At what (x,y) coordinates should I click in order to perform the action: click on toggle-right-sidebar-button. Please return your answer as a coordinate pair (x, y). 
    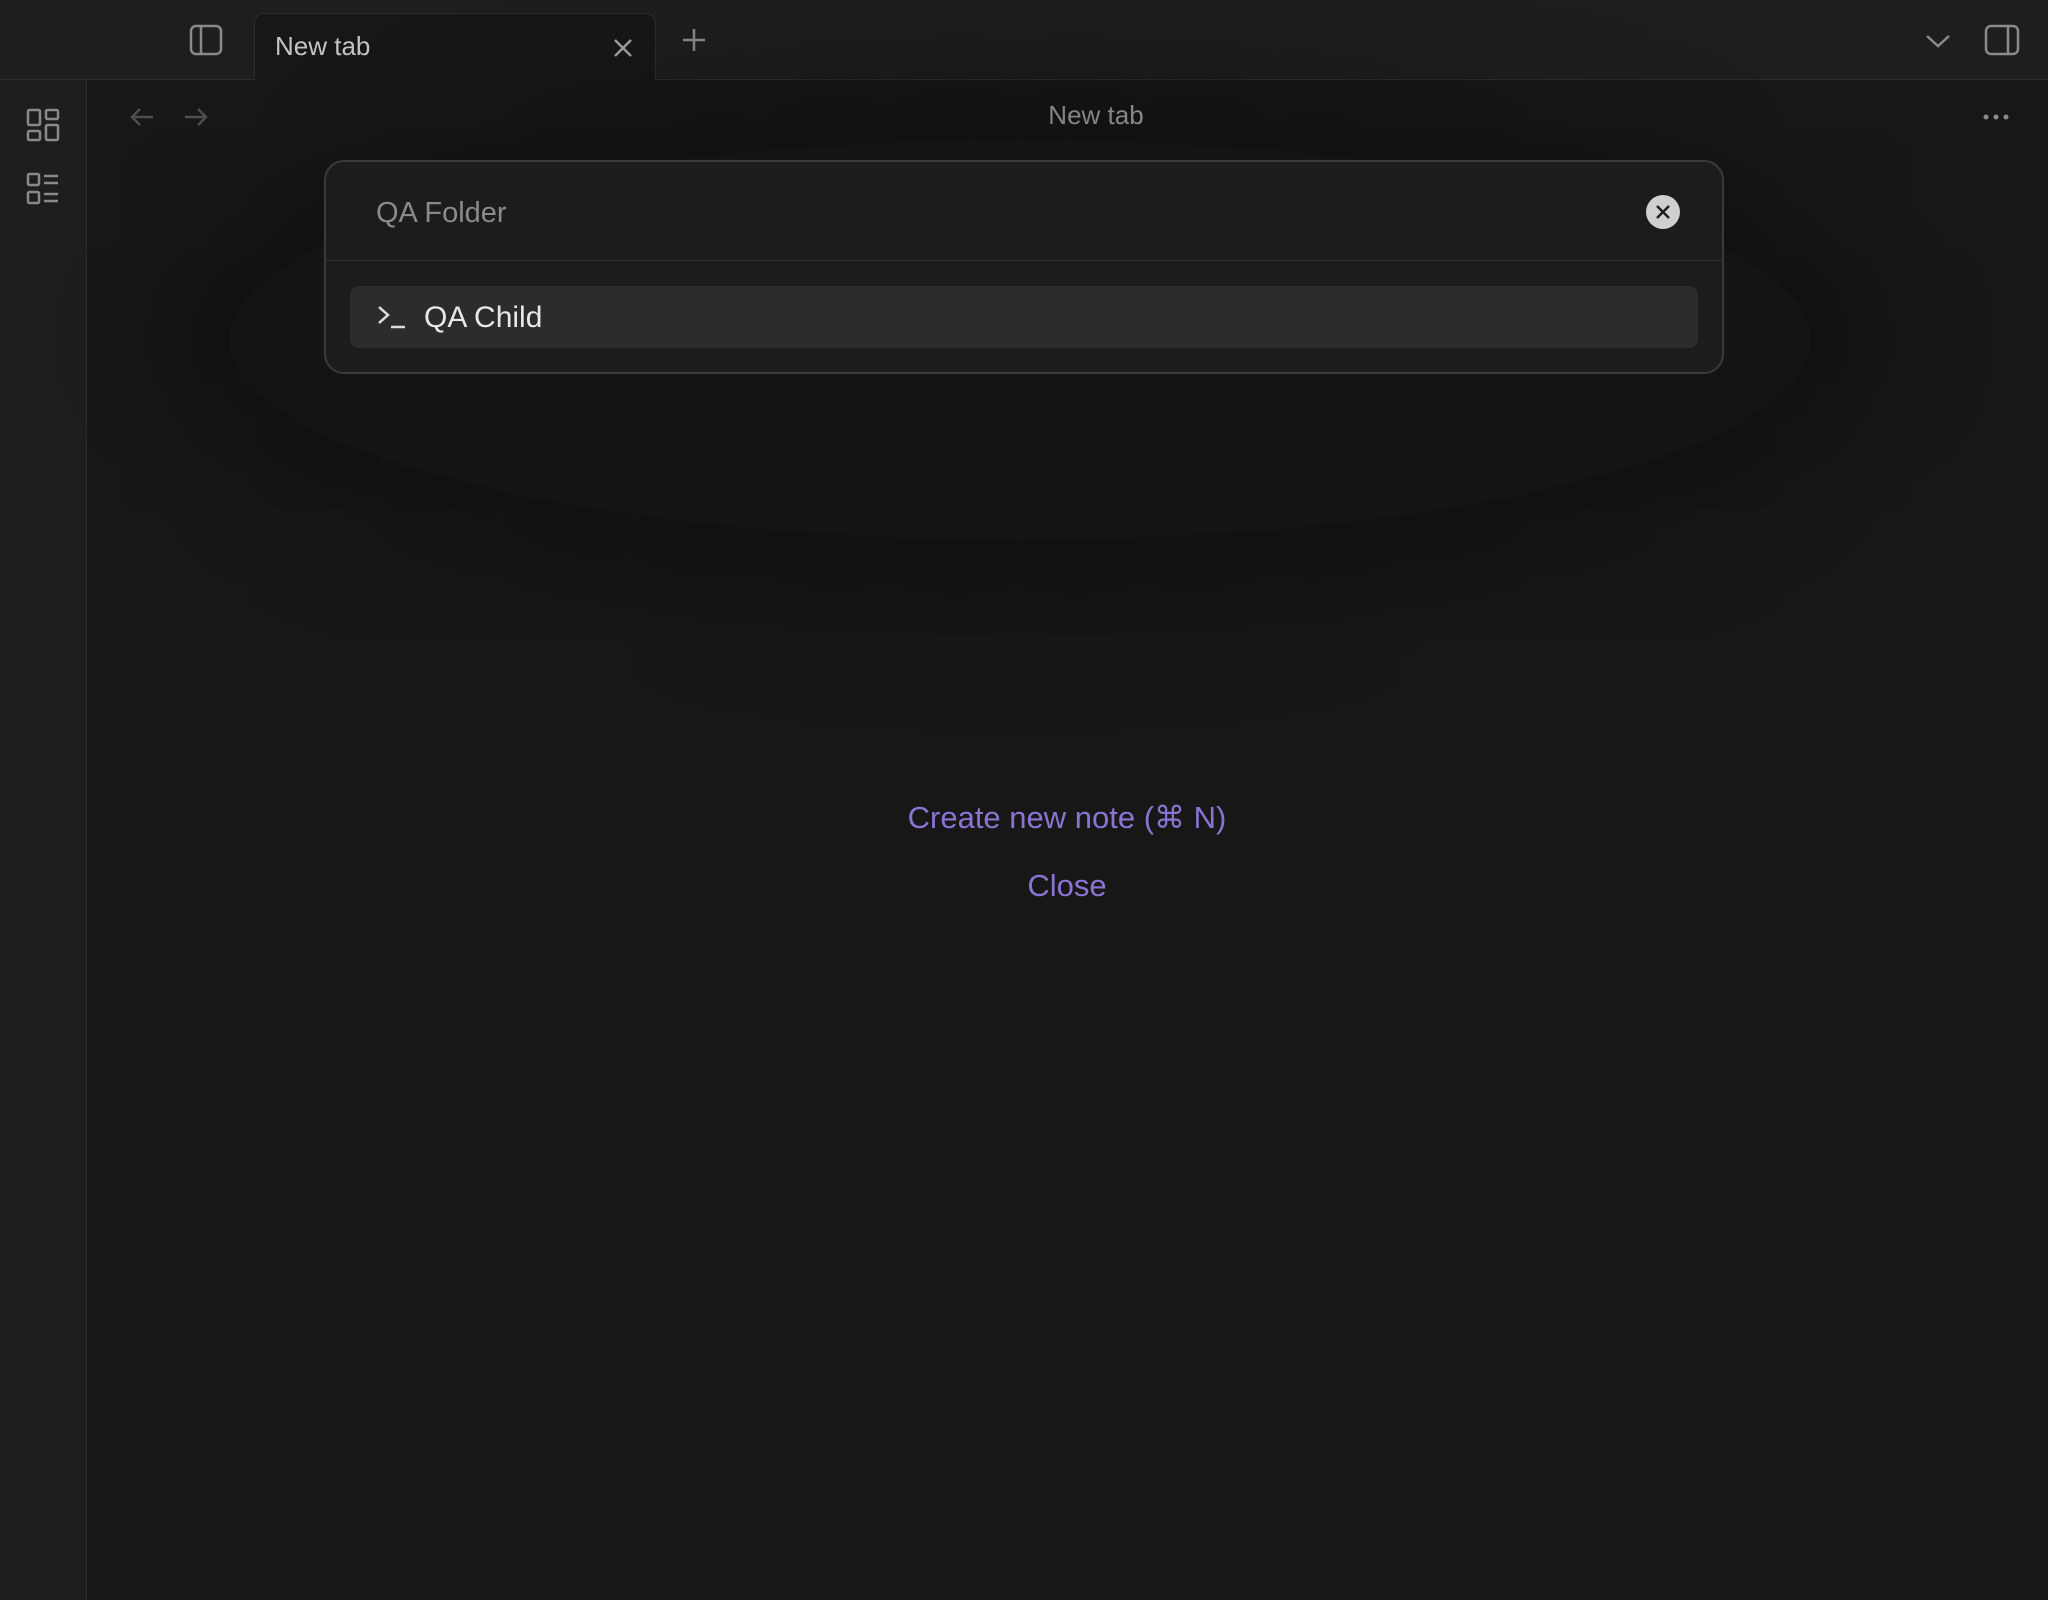
    Looking at the image, I should click on (2002, 40).